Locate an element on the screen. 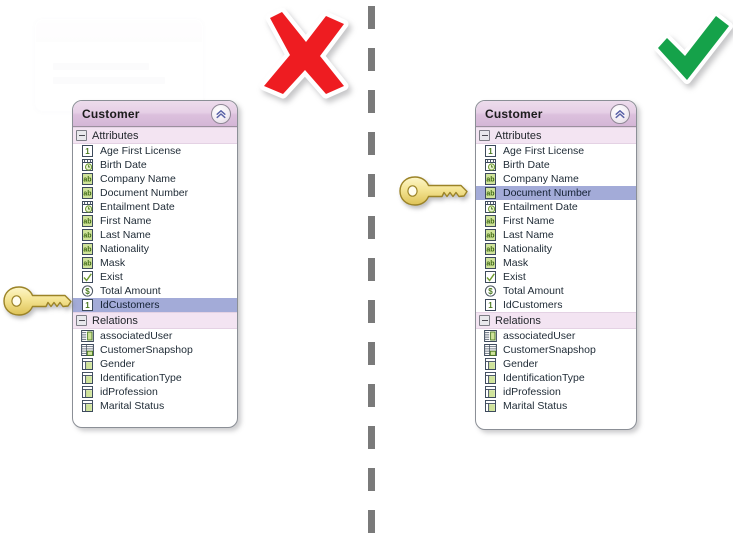 This screenshot has width=733, height=544. list-item-label: Last Name is located at coordinates (528, 235).